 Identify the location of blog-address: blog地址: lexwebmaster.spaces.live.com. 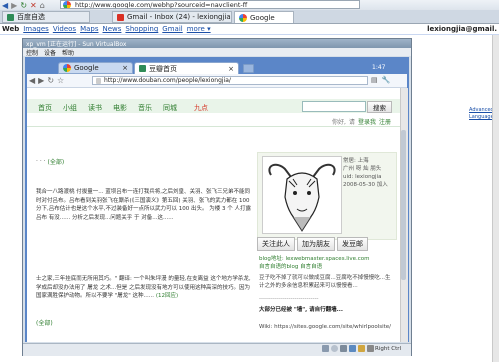
(314, 259).